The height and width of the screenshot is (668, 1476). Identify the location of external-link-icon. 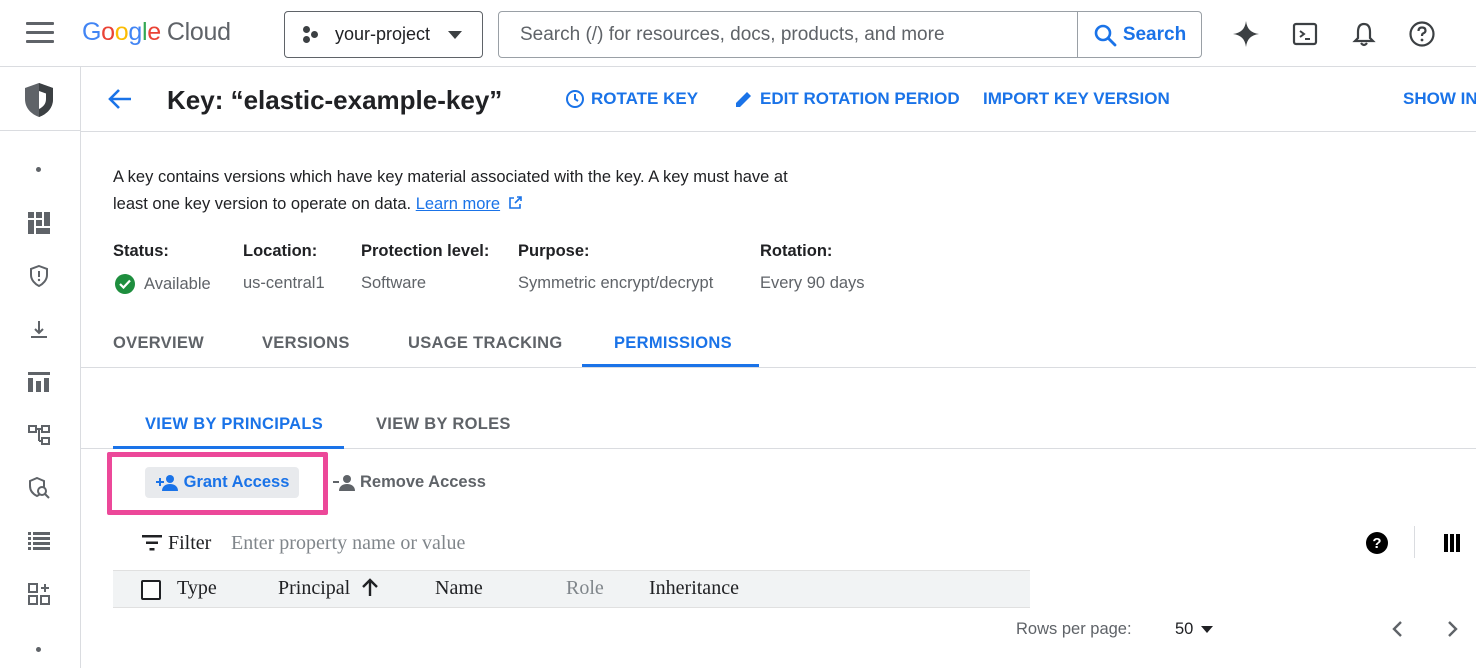
(515, 203).